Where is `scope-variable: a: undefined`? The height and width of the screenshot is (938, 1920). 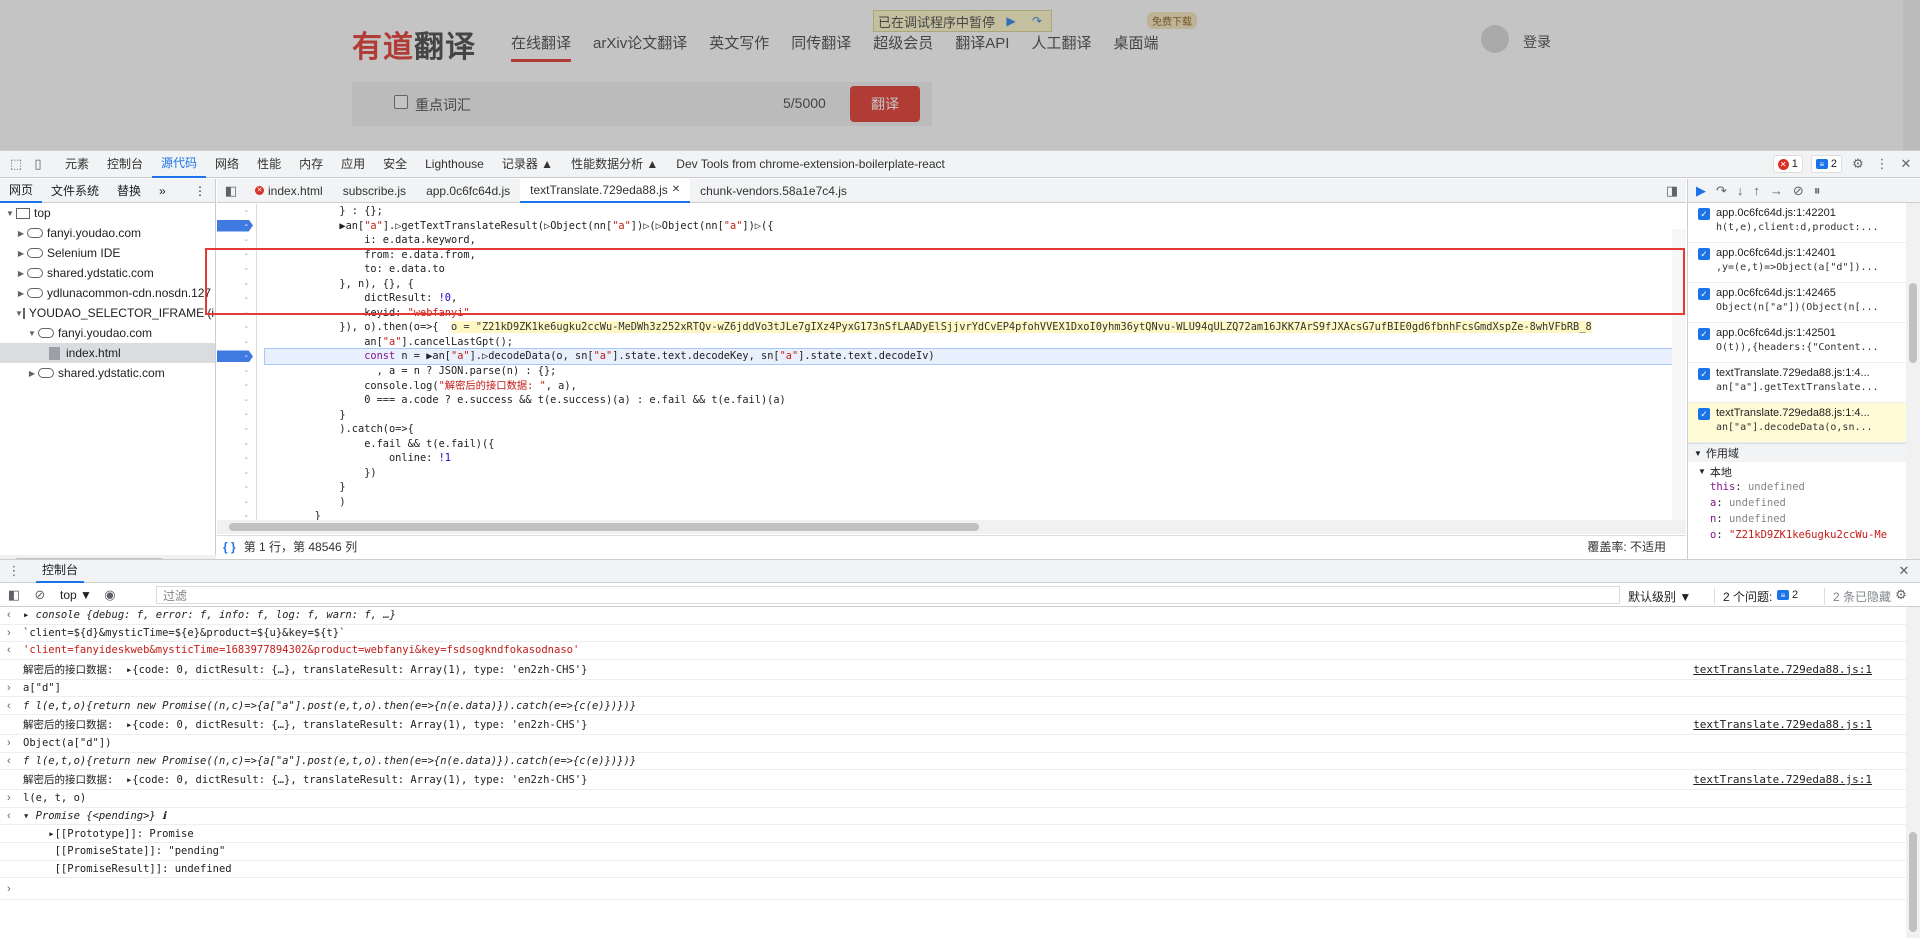
scope-variable: a: undefined is located at coordinates (1804, 505).